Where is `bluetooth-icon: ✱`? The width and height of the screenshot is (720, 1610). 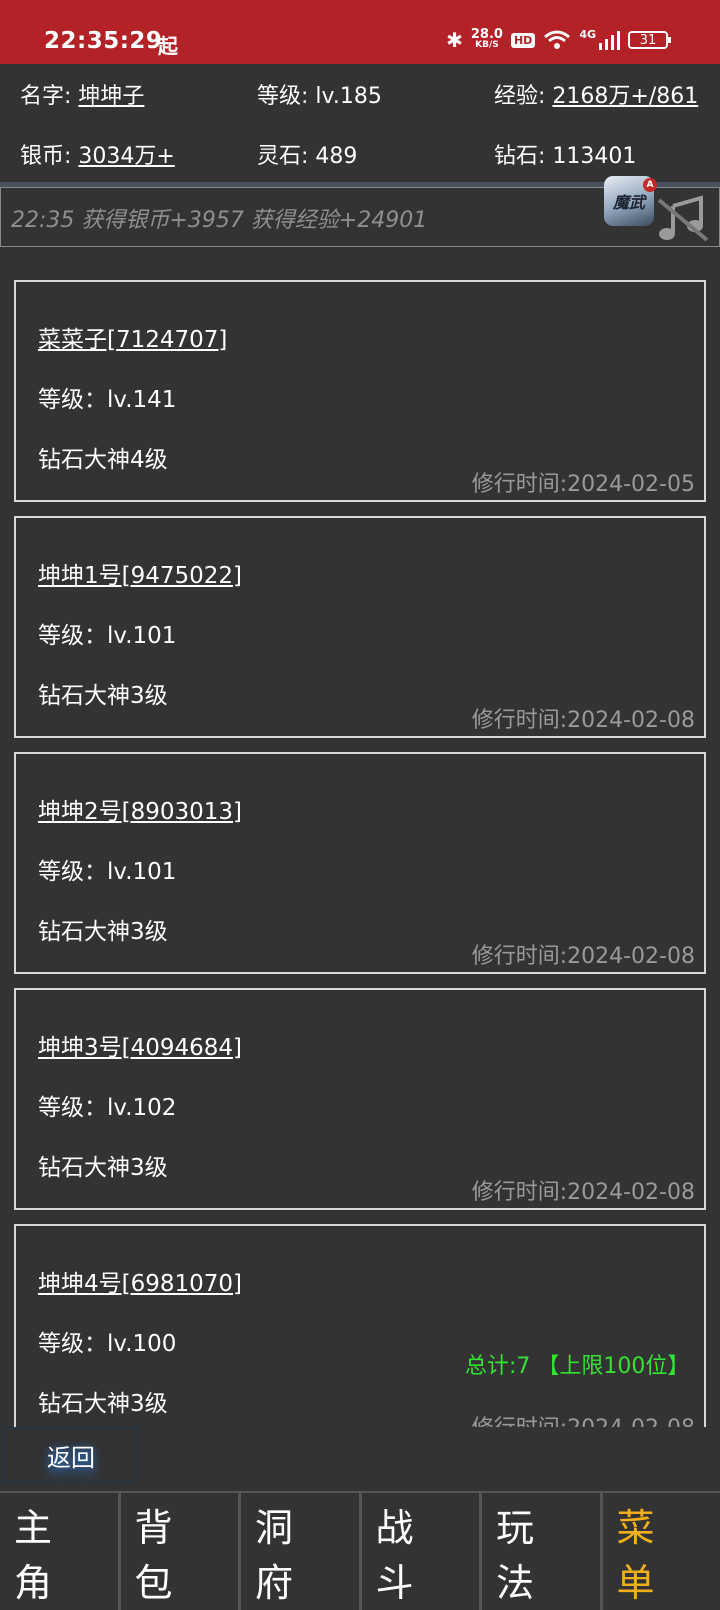
bluetooth-icon: ✱ is located at coordinates (454, 40).